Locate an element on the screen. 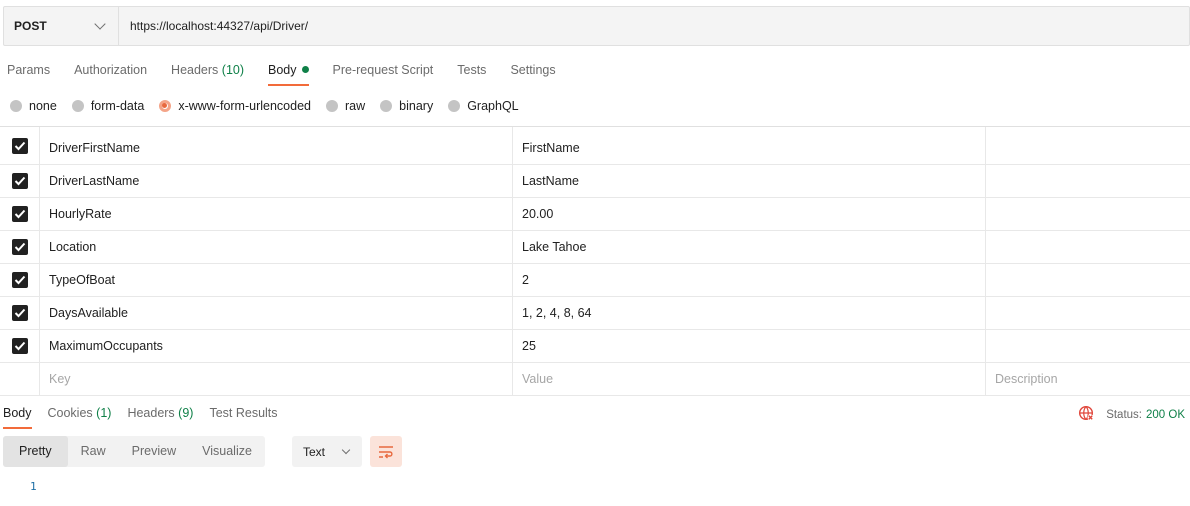 This screenshot has width=1190, height=506. radio-binary: binary is located at coordinates (406, 106).